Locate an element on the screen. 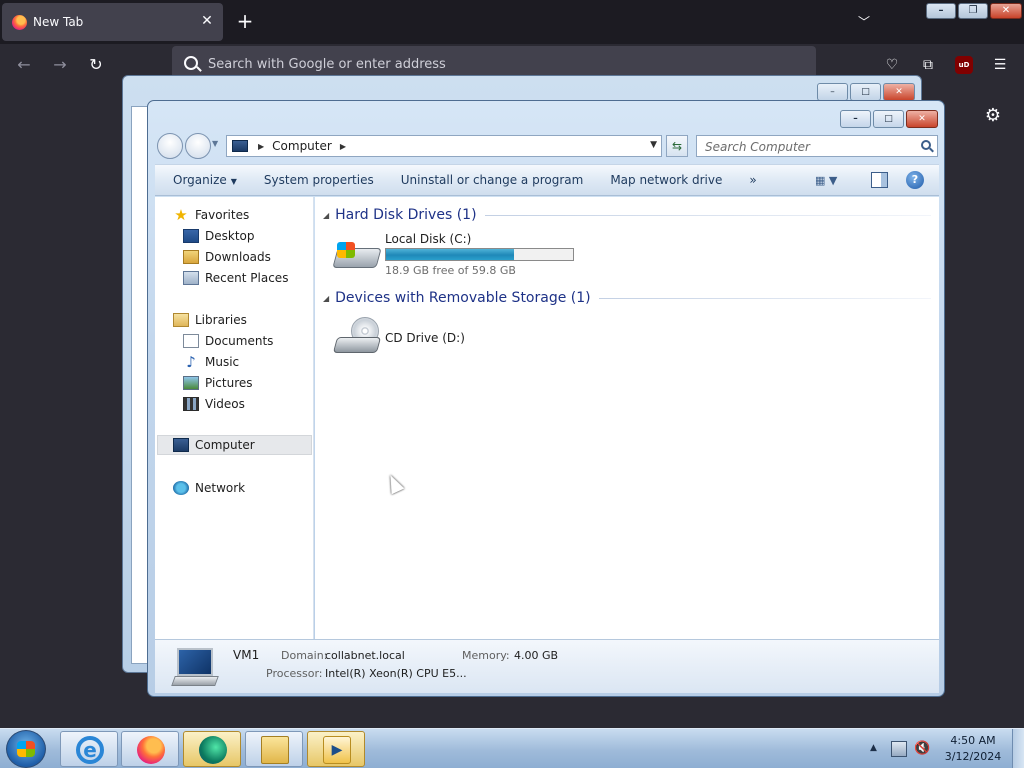  change-view-button: ▦ ▼ is located at coordinates (835, 181).